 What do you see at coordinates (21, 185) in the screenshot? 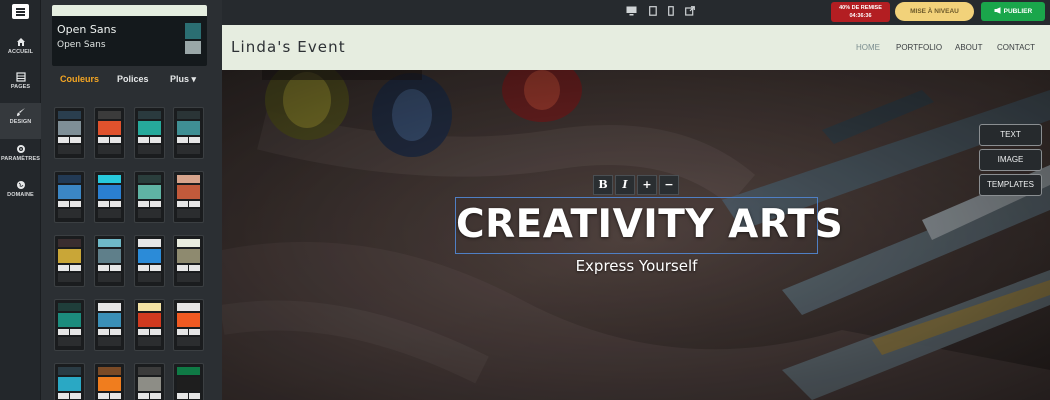
I see `globe-icon` at bounding box center [21, 185].